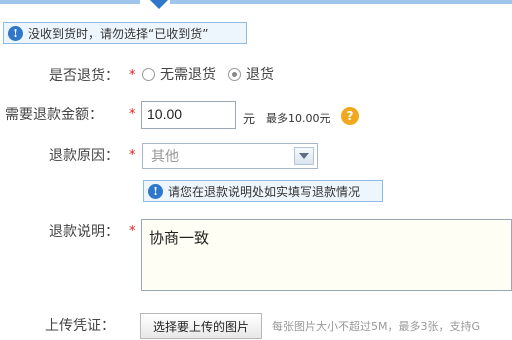 Image resolution: width=512 pixels, height=340 pixels. Describe the element at coordinates (234, 74) in the screenshot. I see `radio-return-circle` at that location.